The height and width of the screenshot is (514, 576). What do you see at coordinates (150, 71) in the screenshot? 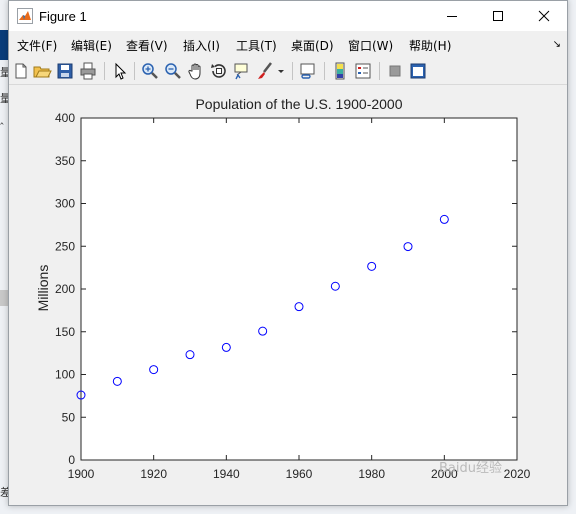
I see `zoom-in-icon` at bounding box center [150, 71].